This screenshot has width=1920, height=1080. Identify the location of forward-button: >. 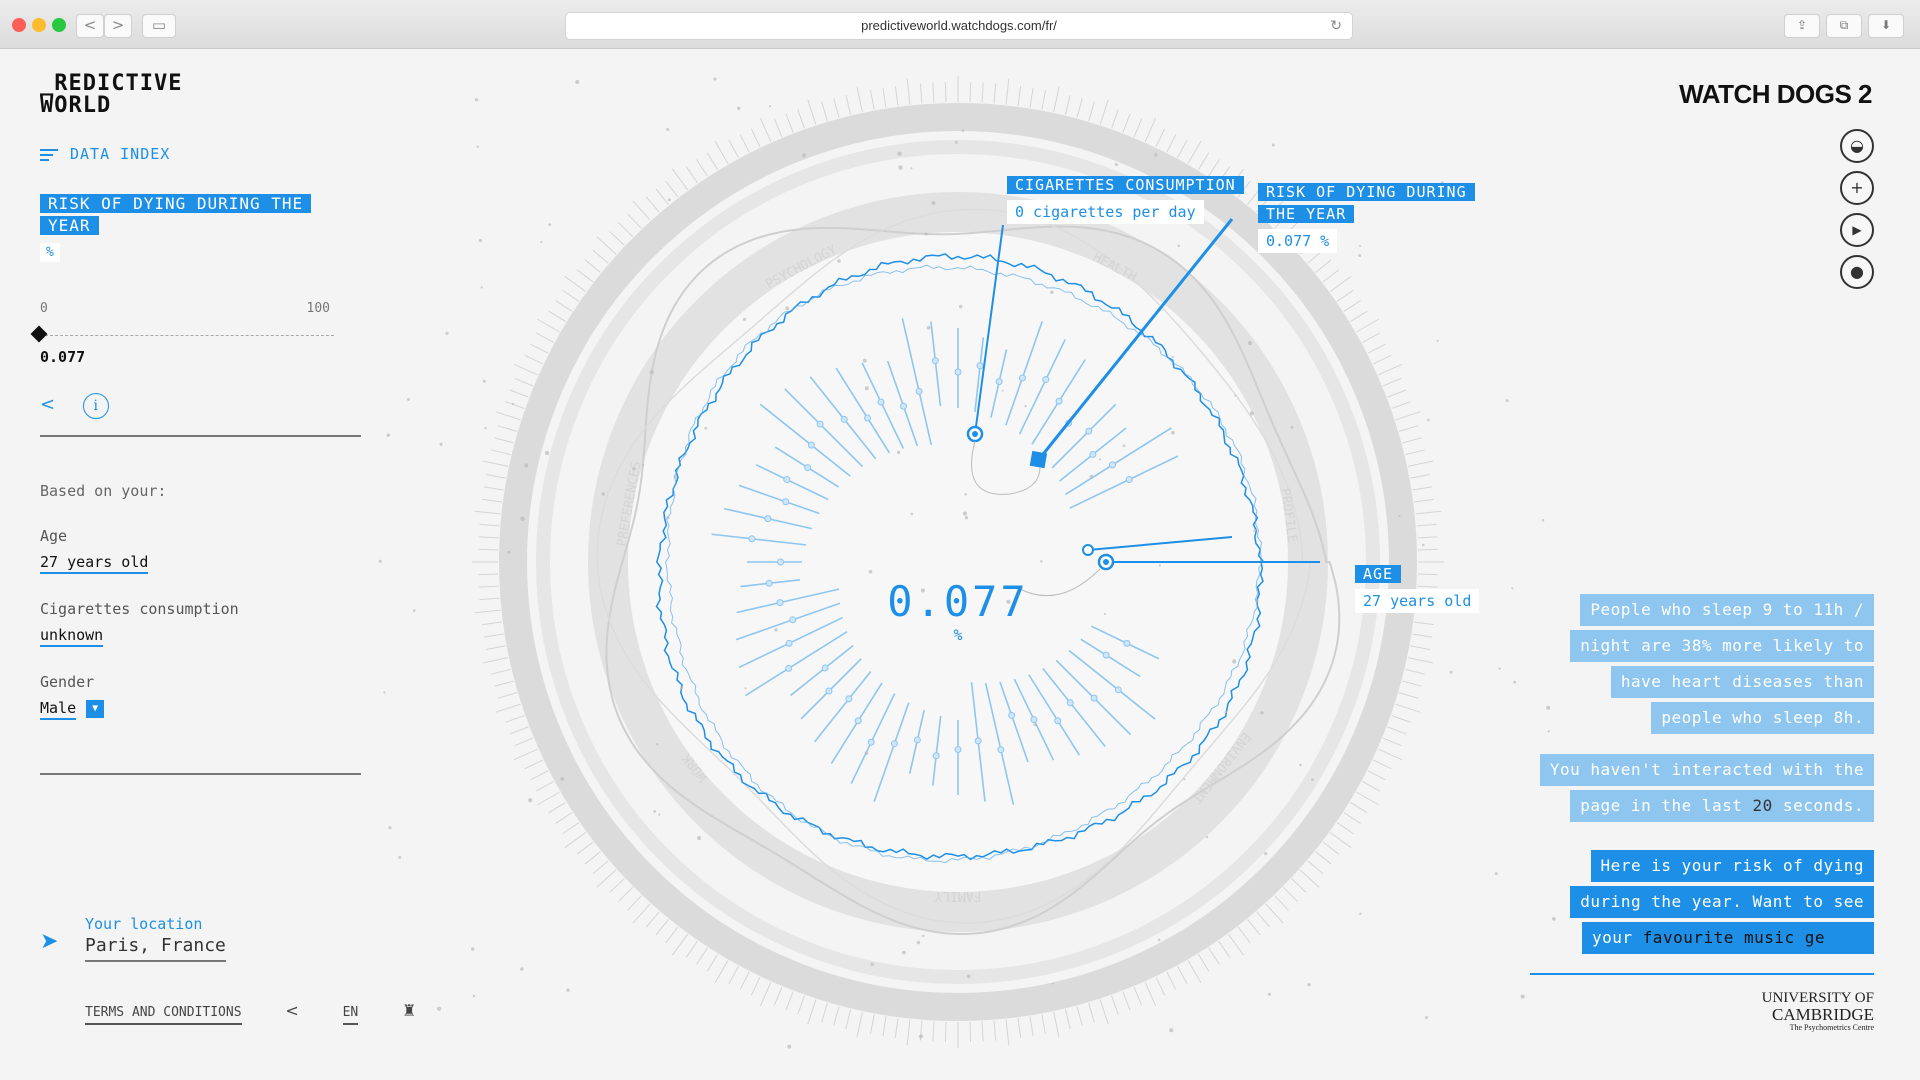
(118, 26).